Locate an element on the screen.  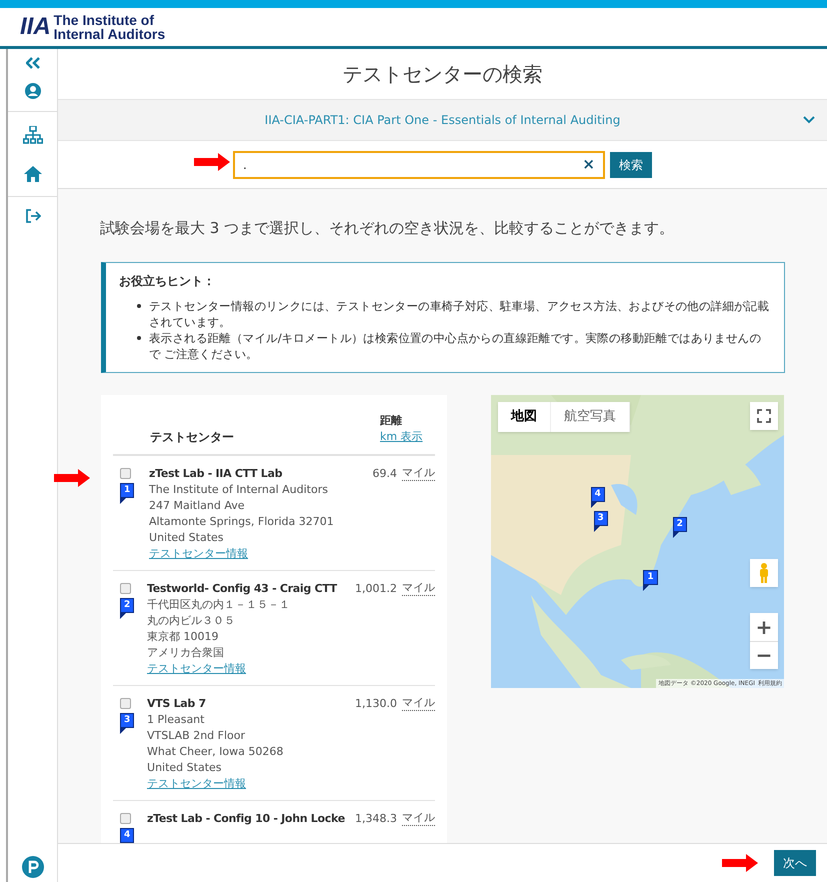
center-name: VTS Lab 7 is located at coordinates (177, 704).